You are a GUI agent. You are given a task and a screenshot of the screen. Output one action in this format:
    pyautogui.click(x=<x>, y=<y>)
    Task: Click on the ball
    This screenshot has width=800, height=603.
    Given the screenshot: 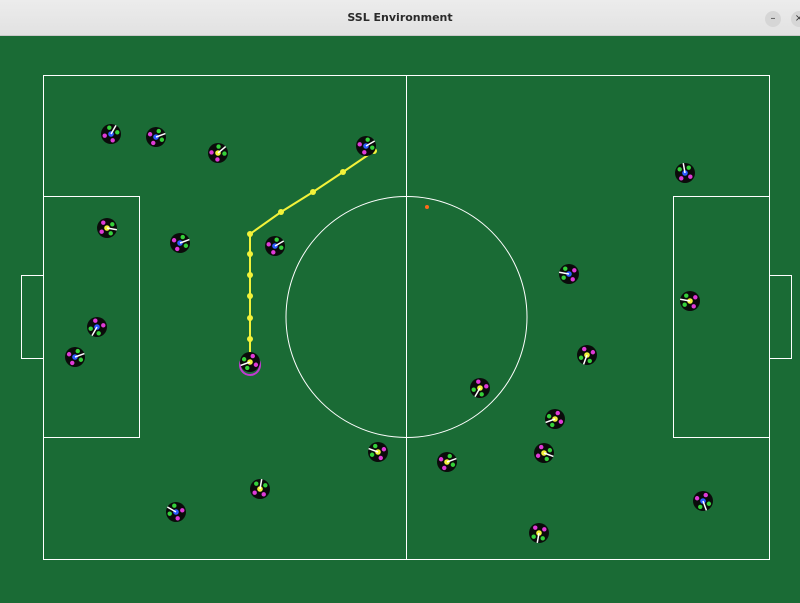 What is the action you would take?
    pyautogui.click(x=427, y=207)
    